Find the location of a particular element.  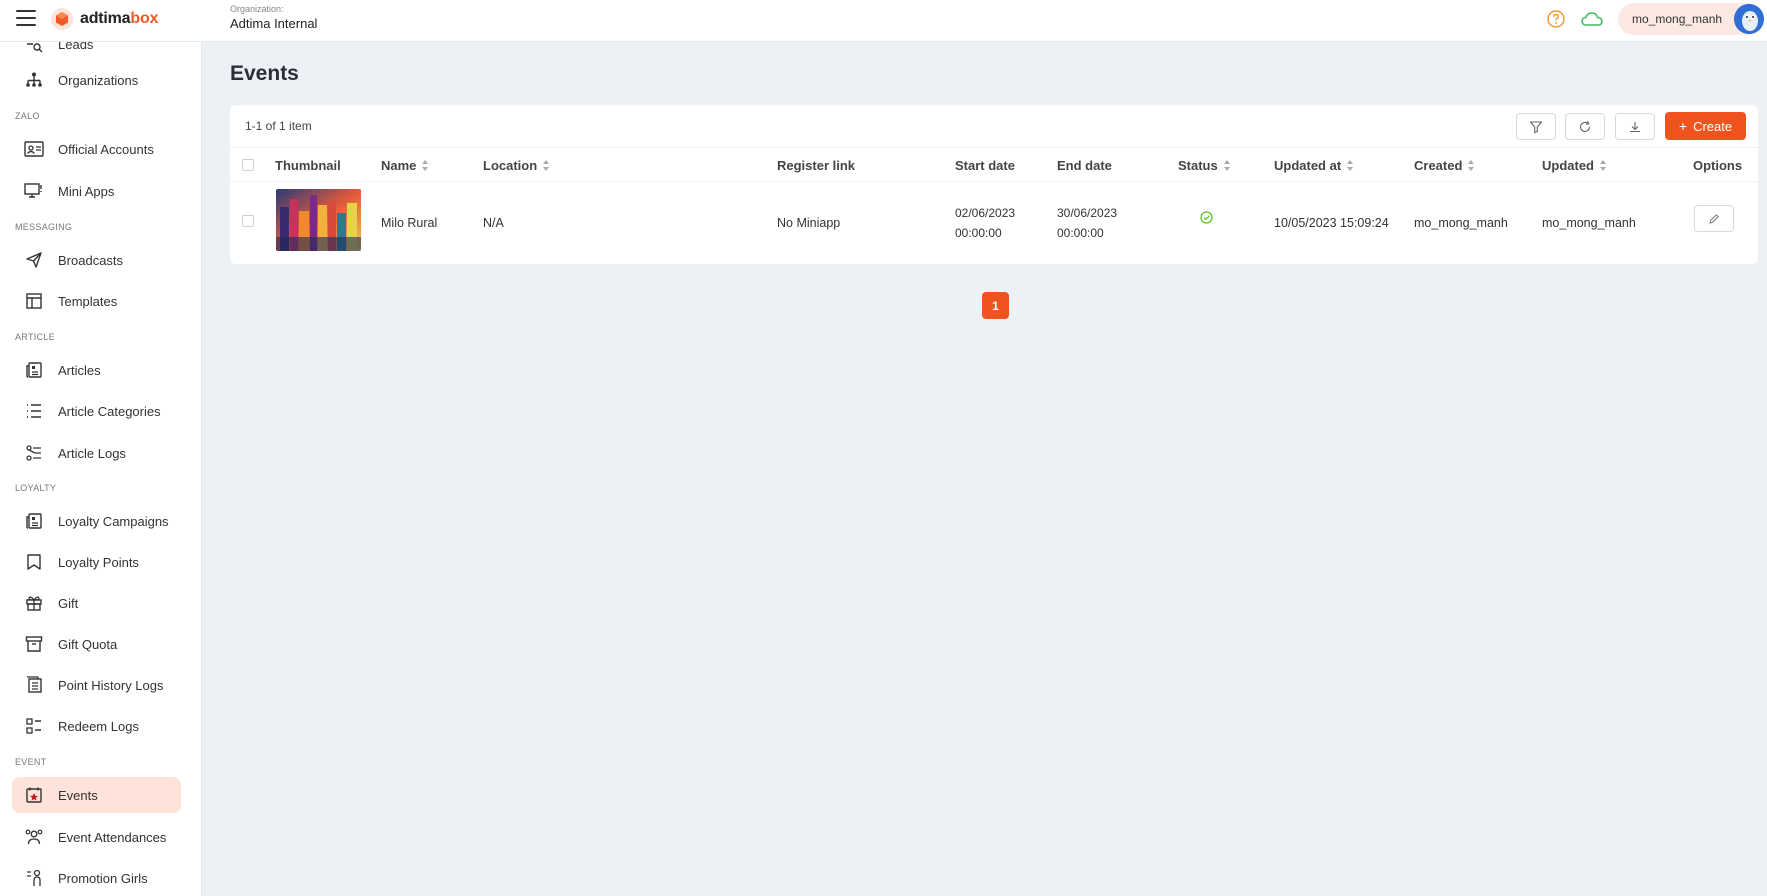

sidebar-item-official-accounts: Official Accounts is located at coordinates (96, 149).